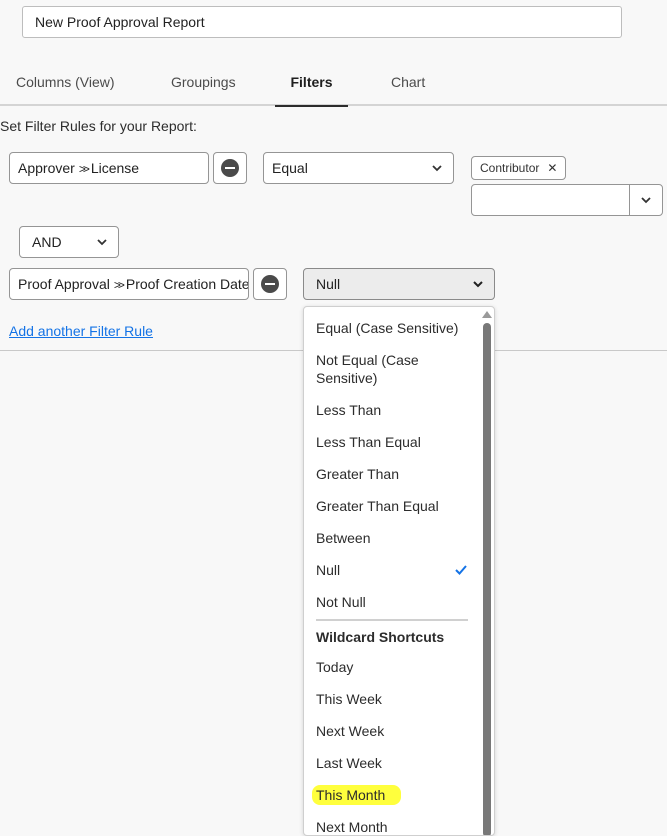 The width and height of the screenshot is (667, 836). Describe the element at coordinates (115, 168) in the screenshot. I see `rule1-field-right: License` at that location.